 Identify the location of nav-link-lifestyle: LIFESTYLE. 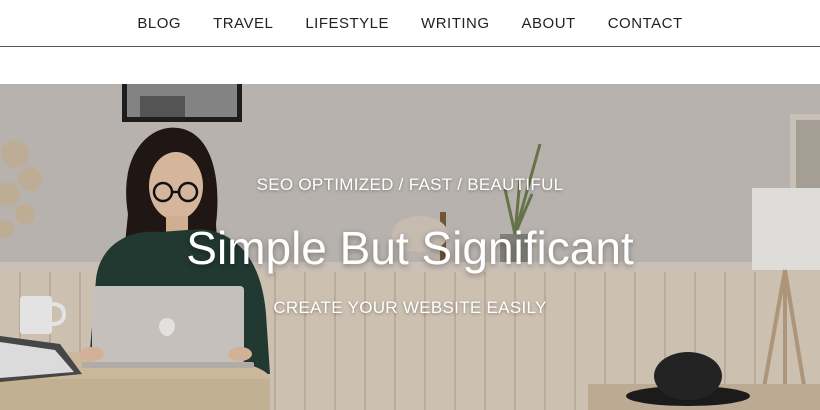
(347, 23).